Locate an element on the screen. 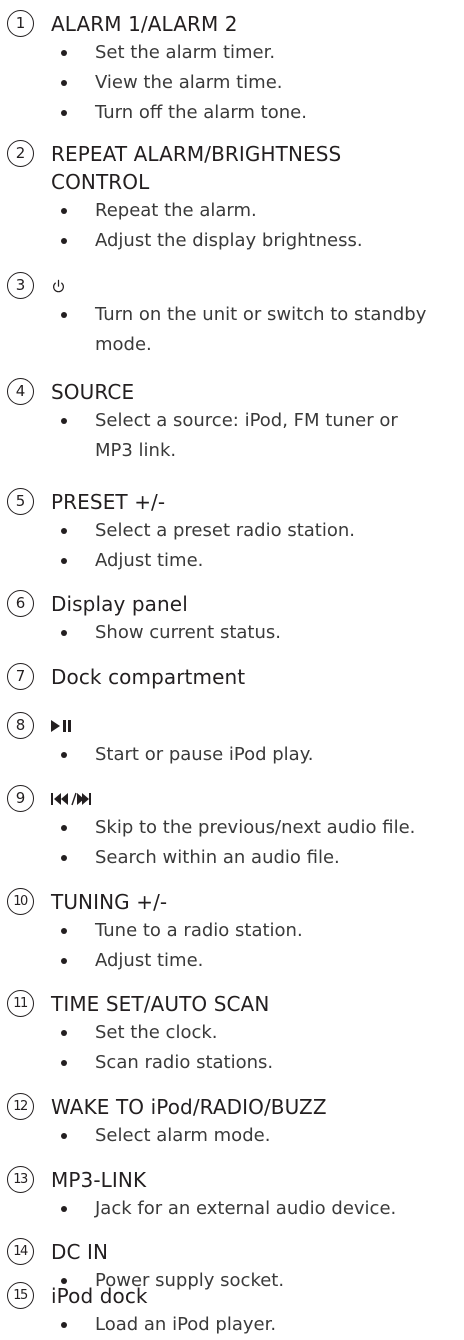 The image size is (464, 1340). item-title: PRESET +/- is located at coordinates (108, 502).